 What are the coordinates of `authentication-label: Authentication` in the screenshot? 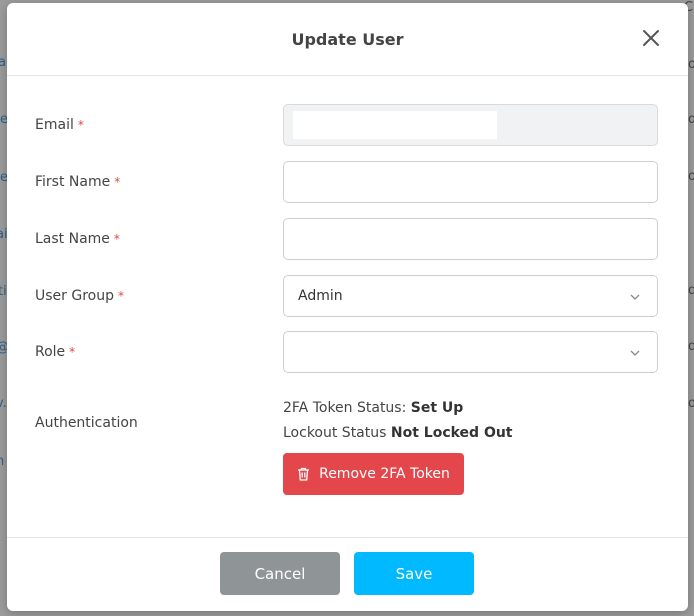 It's located at (86, 423).